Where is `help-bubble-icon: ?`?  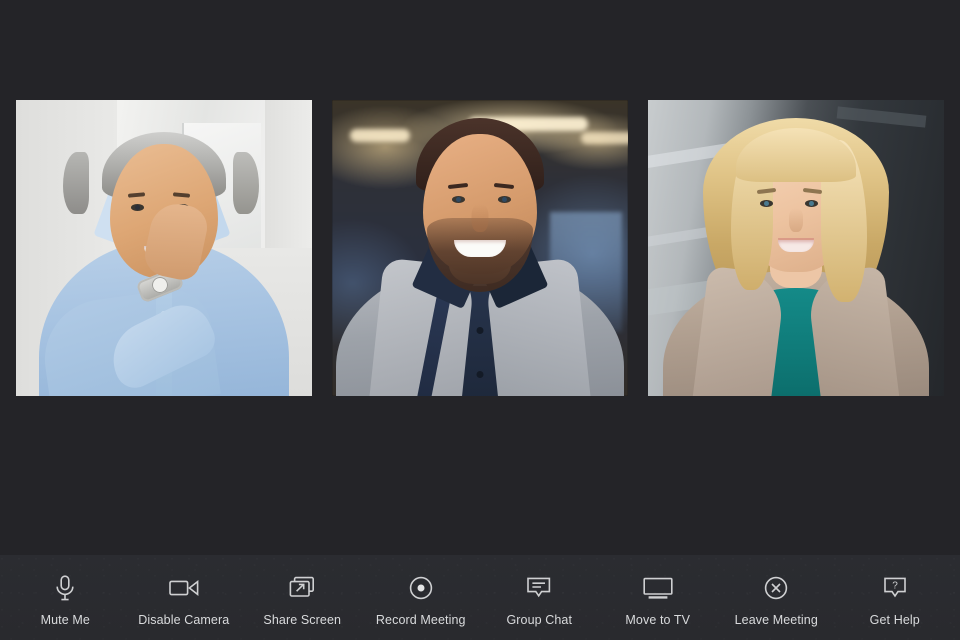
help-bubble-icon: ? is located at coordinates (895, 588).